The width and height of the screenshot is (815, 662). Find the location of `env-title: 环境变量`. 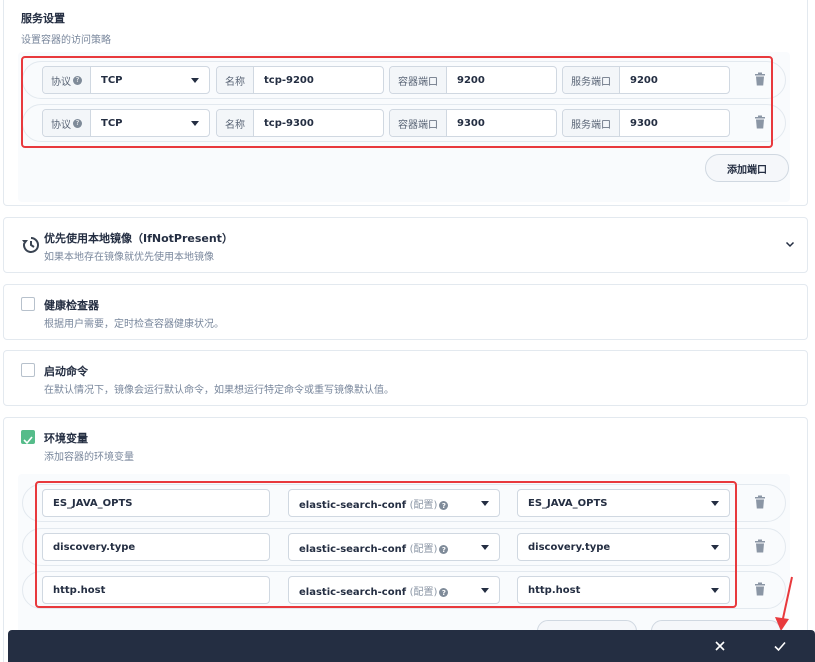

env-title: 环境变量 is located at coordinates (66, 438).